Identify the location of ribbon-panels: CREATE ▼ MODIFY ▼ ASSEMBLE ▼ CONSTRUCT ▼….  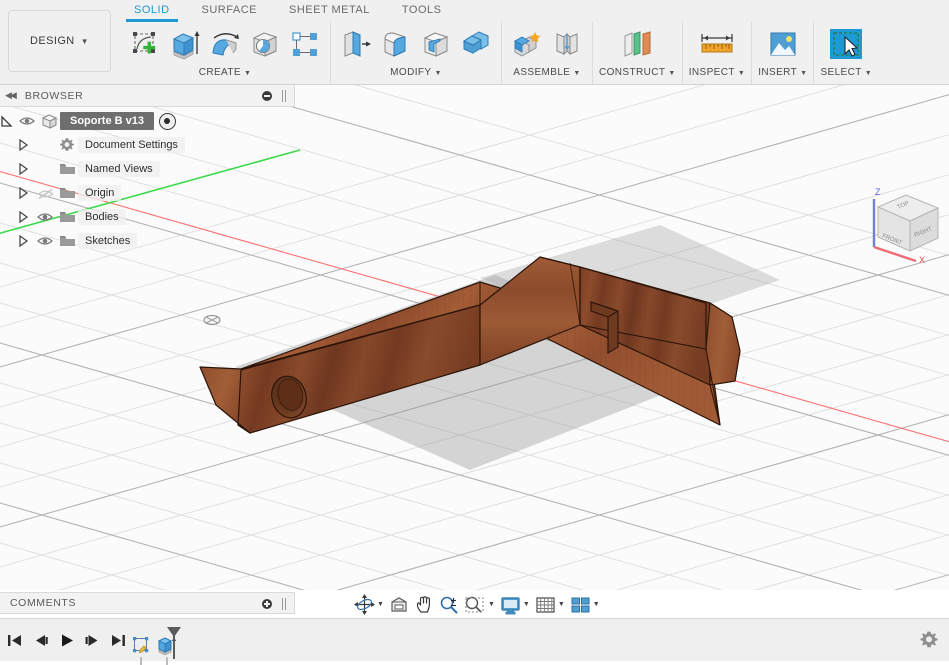
(499, 53).